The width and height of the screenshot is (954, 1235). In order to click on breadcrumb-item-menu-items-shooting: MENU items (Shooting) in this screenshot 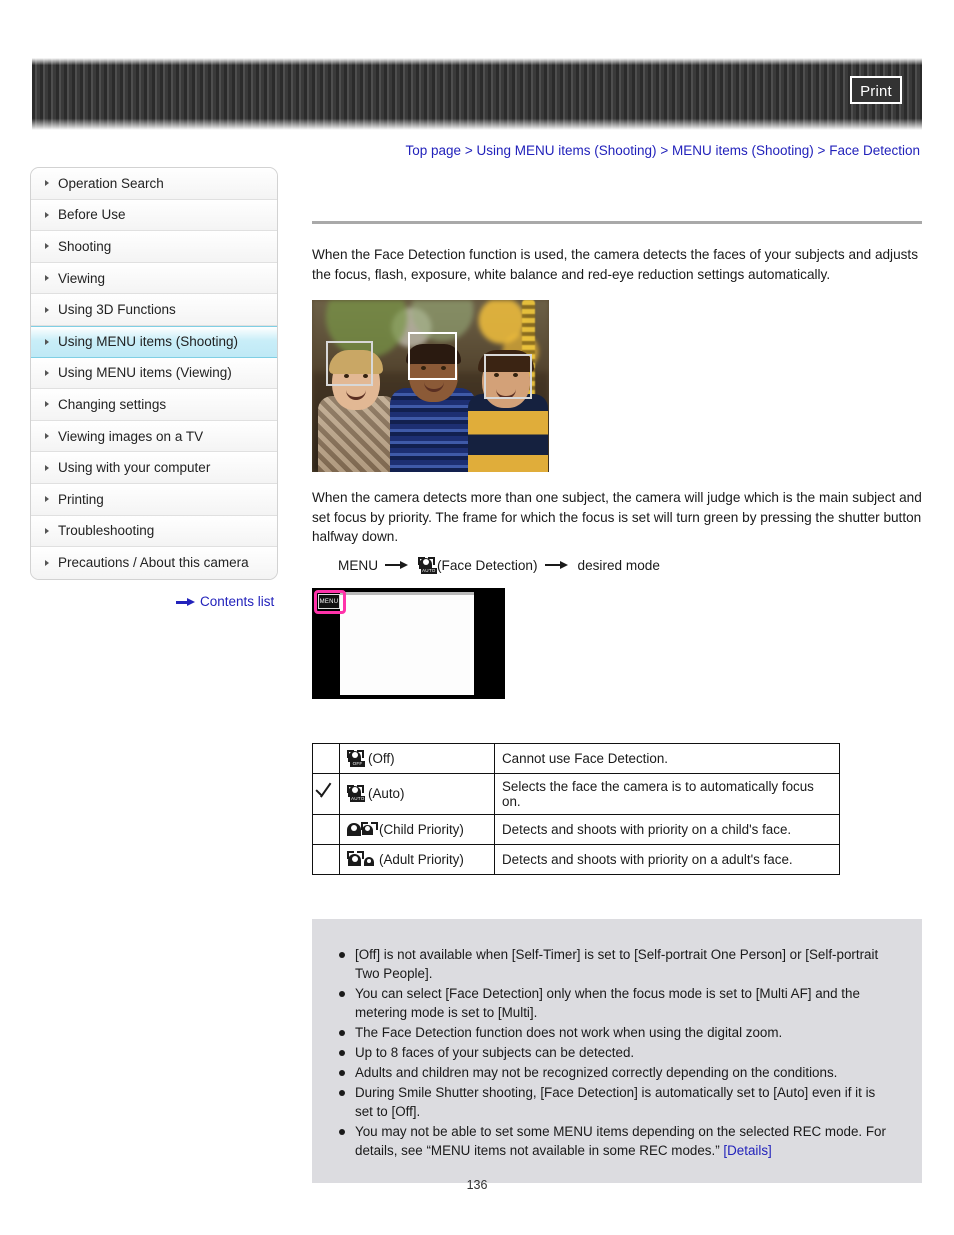, I will do `click(743, 150)`.